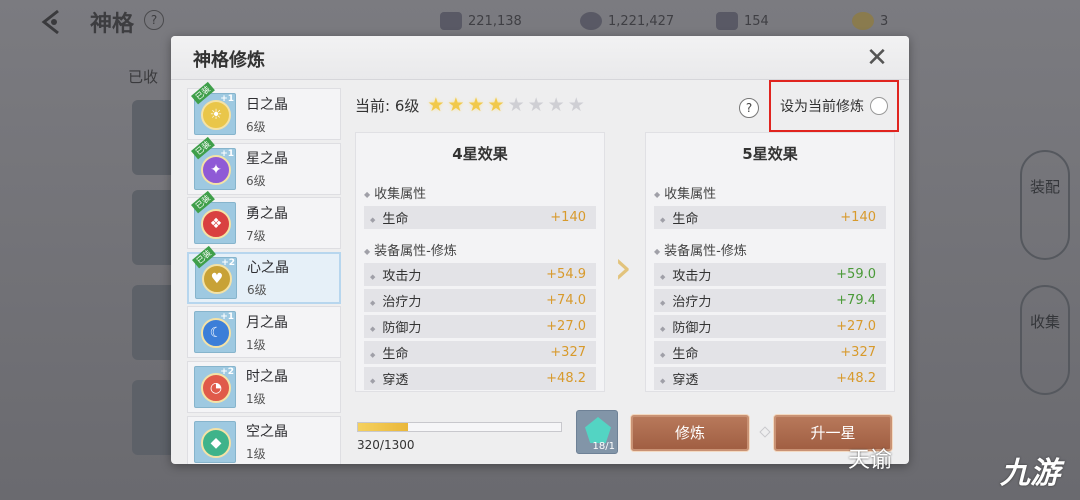 Image resolution: width=1080 pixels, height=500 pixels. I want to click on crystal-level: 6级, so click(256, 126).